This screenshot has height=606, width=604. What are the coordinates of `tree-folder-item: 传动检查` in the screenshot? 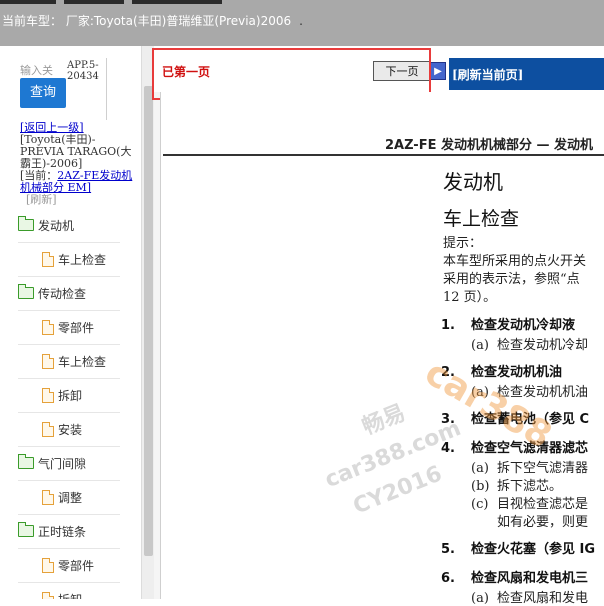 It's located at (69, 293).